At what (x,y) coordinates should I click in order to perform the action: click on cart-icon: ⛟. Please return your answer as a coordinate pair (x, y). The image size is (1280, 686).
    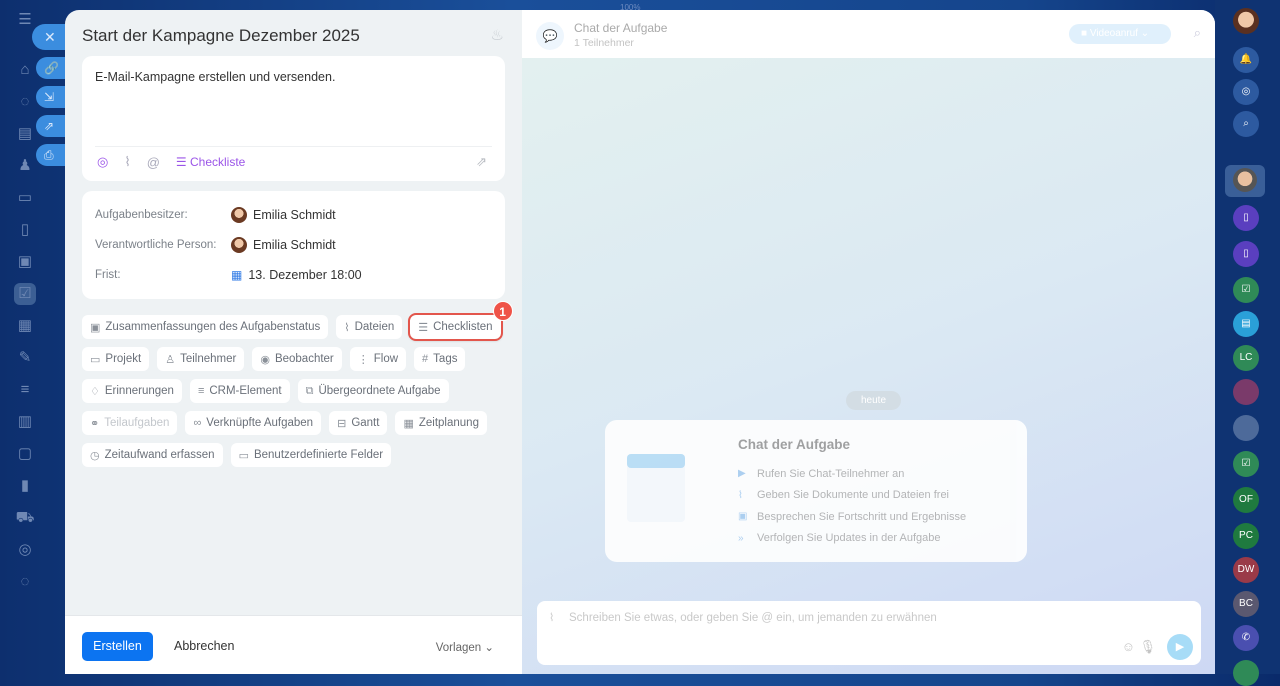
    Looking at the image, I should click on (25, 518).